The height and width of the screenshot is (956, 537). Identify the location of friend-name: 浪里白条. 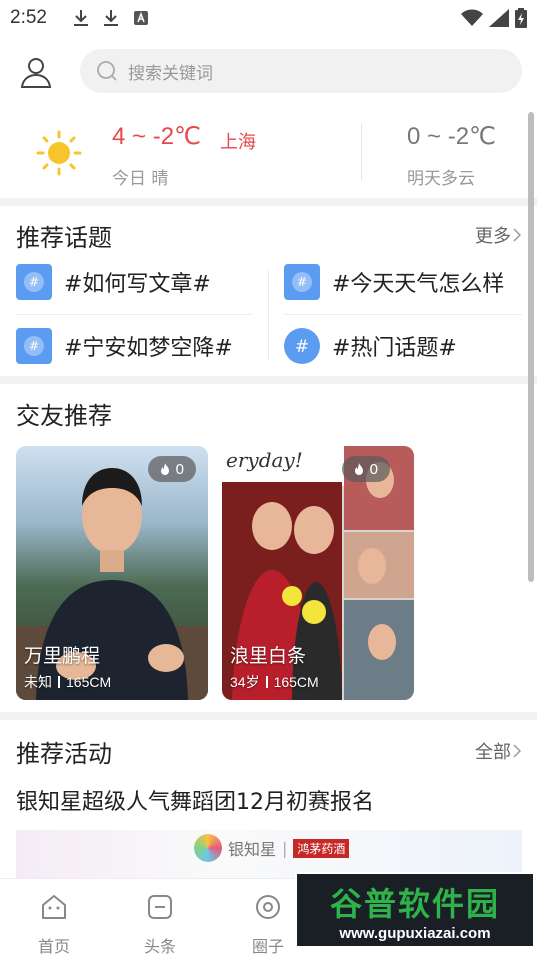
(268, 656).